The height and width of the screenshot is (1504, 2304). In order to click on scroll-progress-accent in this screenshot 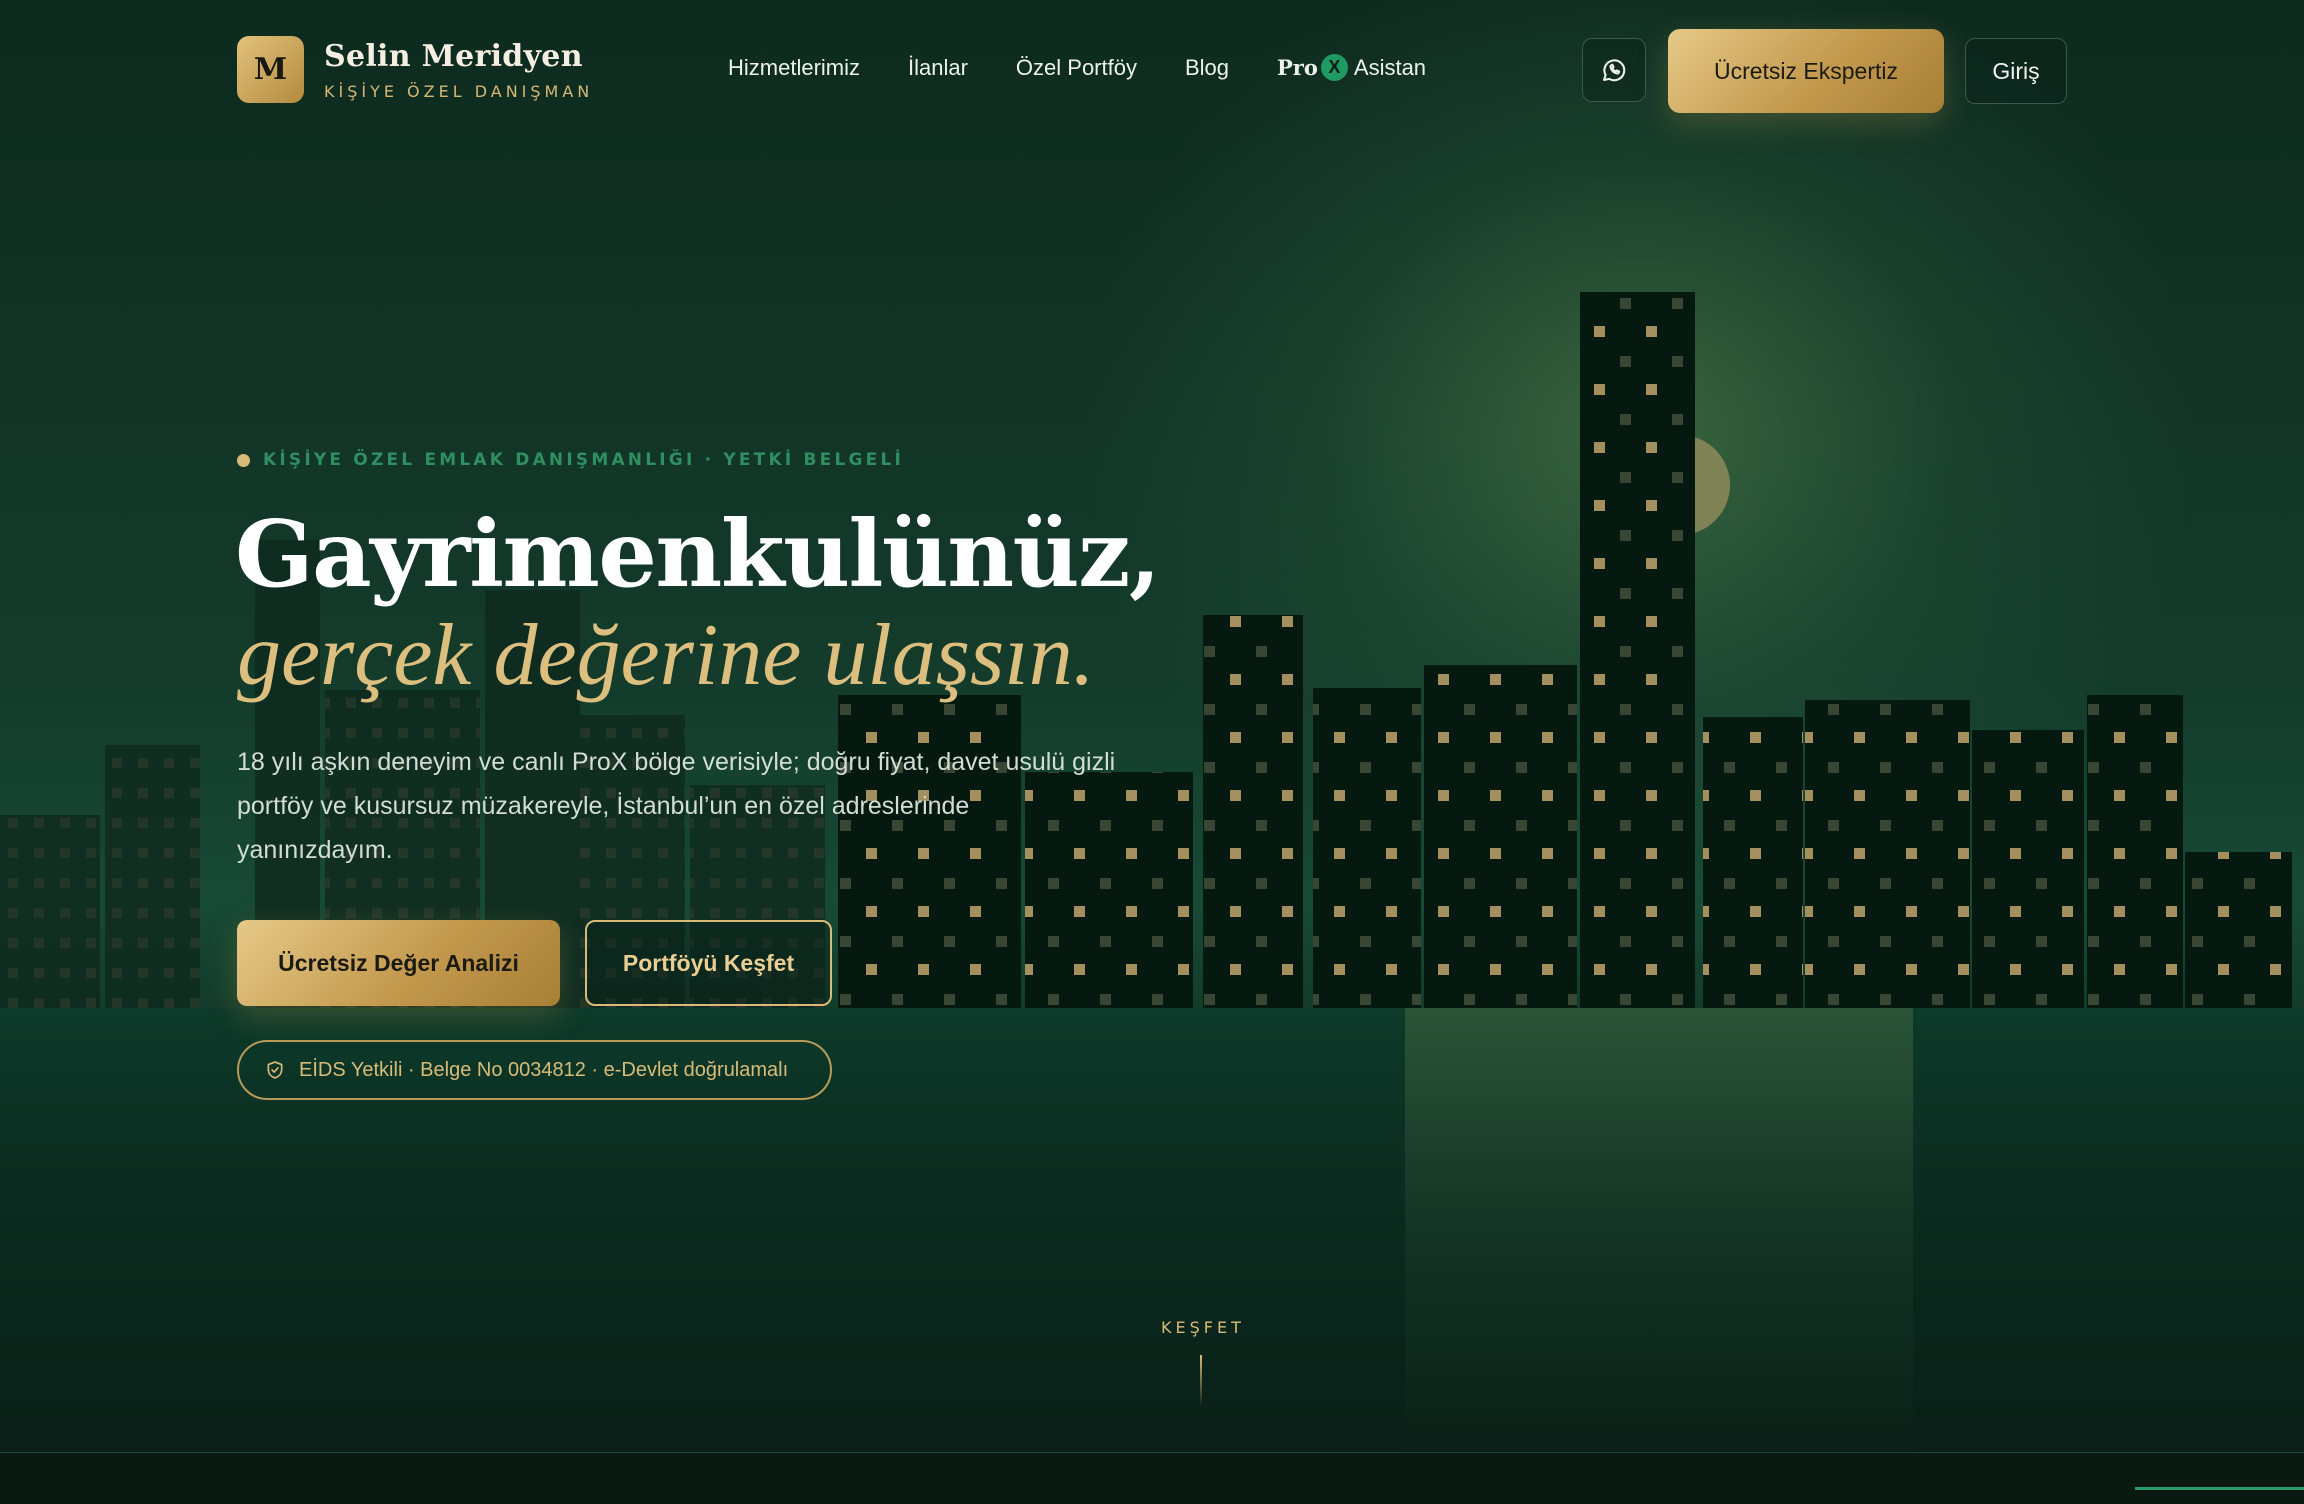, I will do `click(2219, 1488)`.